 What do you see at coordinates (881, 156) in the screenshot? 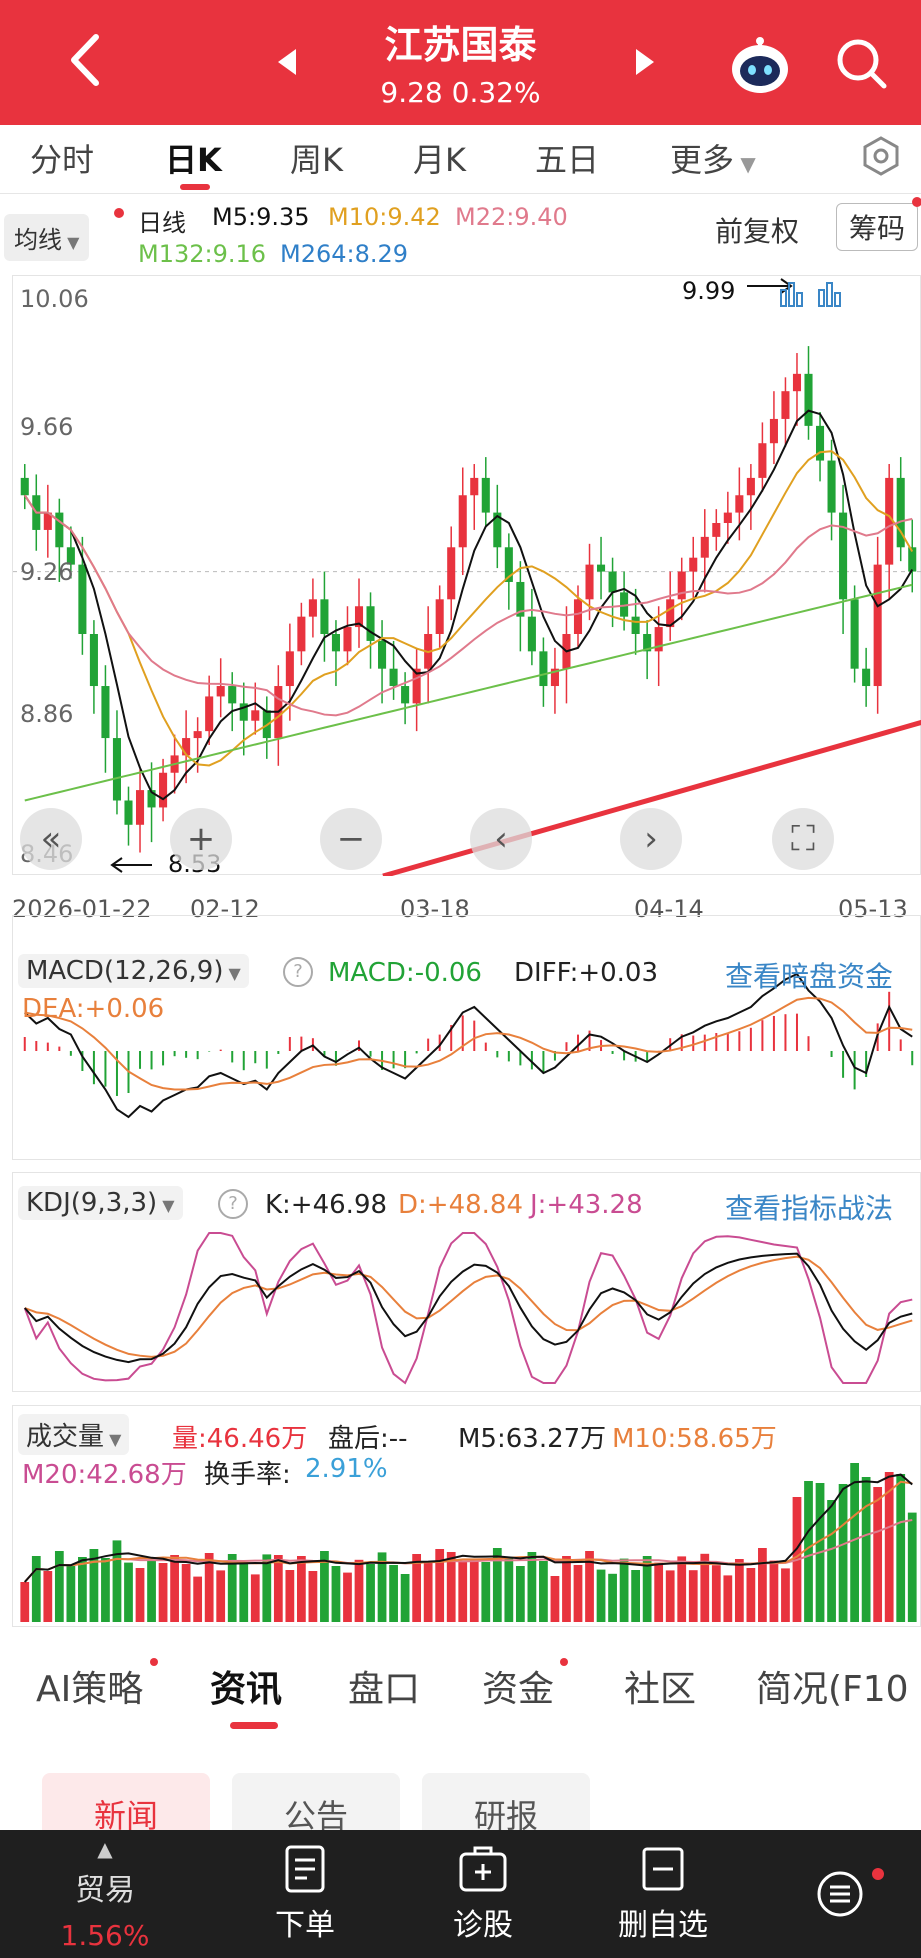
I see `settings-hexagon-icon` at bounding box center [881, 156].